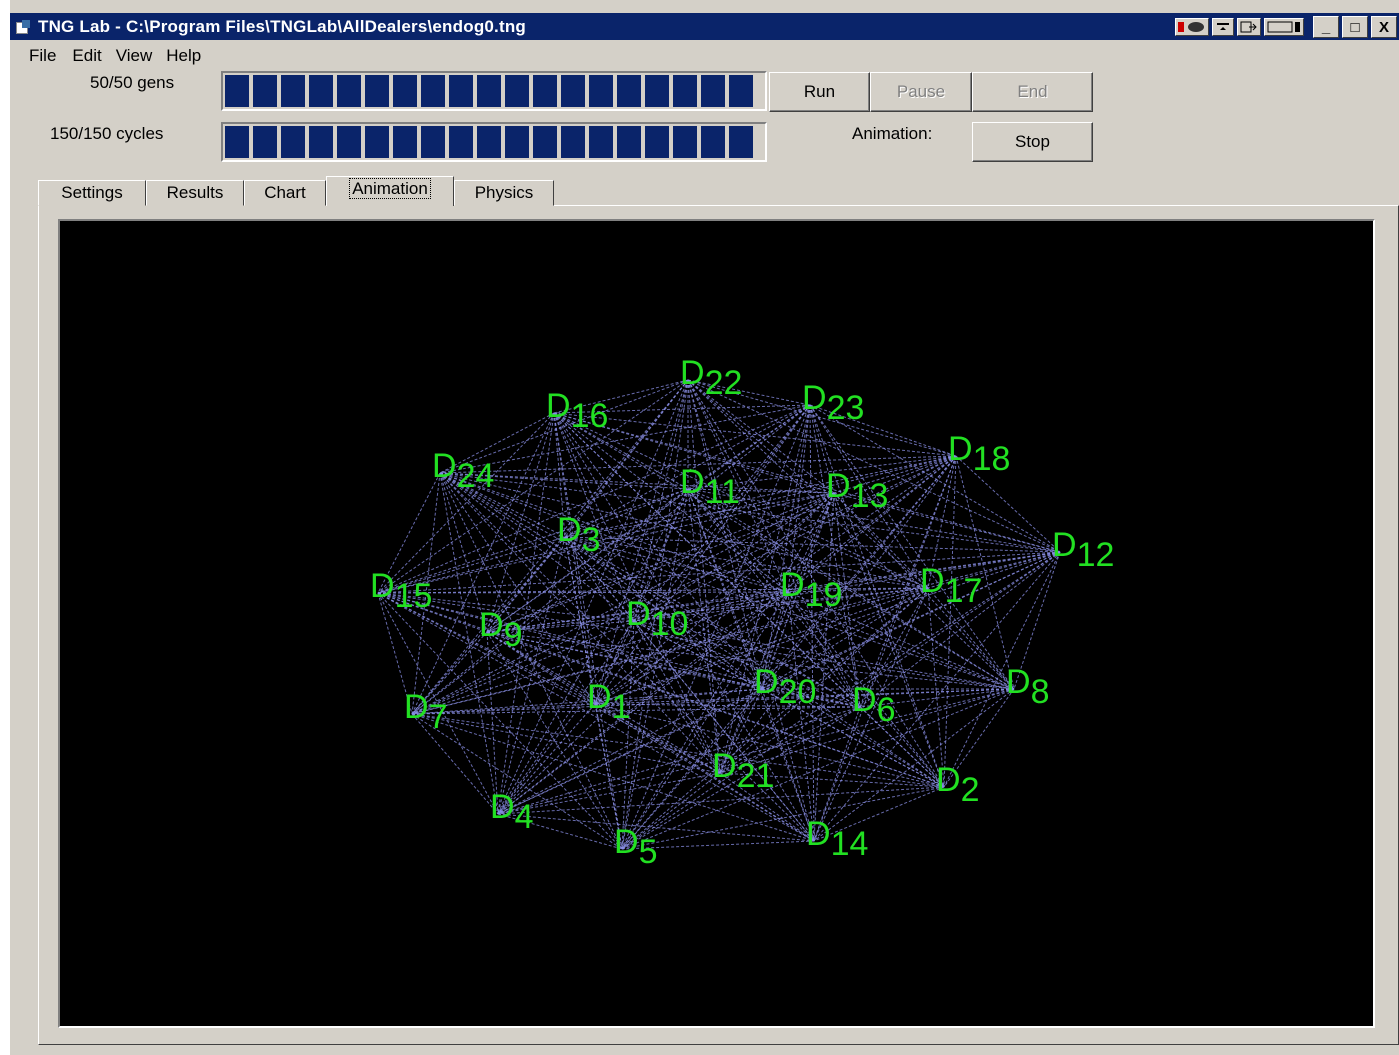 The height and width of the screenshot is (1055, 1399). What do you see at coordinates (24, 26) in the screenshot?
I see `app-icon` at bounding box center [24, 26].